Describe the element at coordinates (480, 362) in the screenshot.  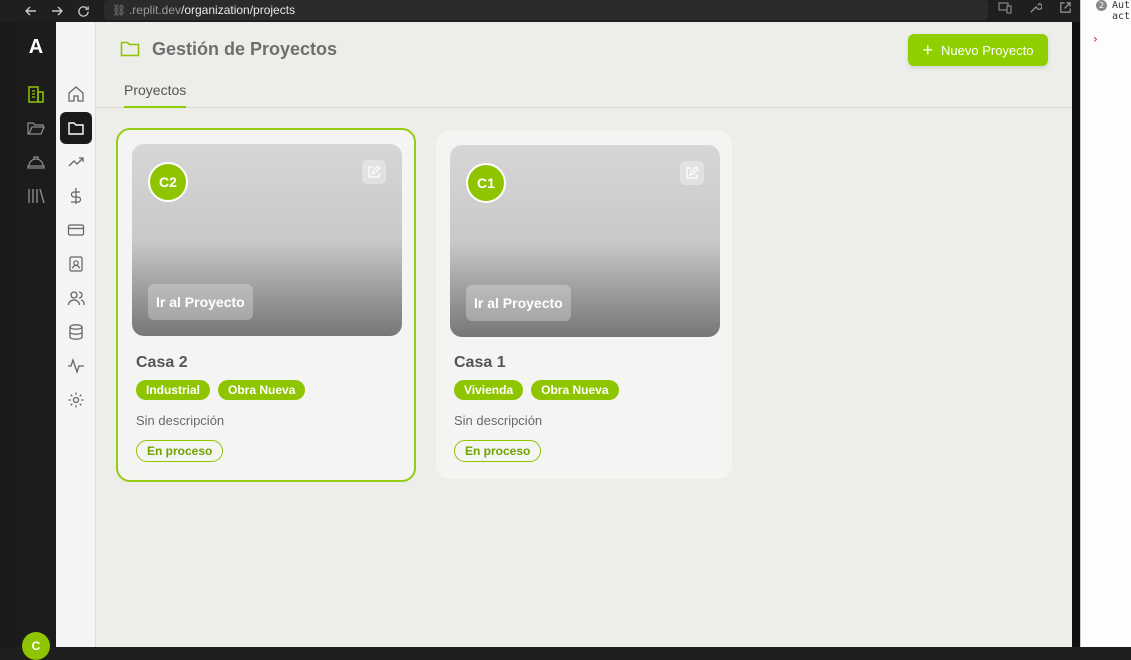
I see `project-name: Casa 1` at that location.